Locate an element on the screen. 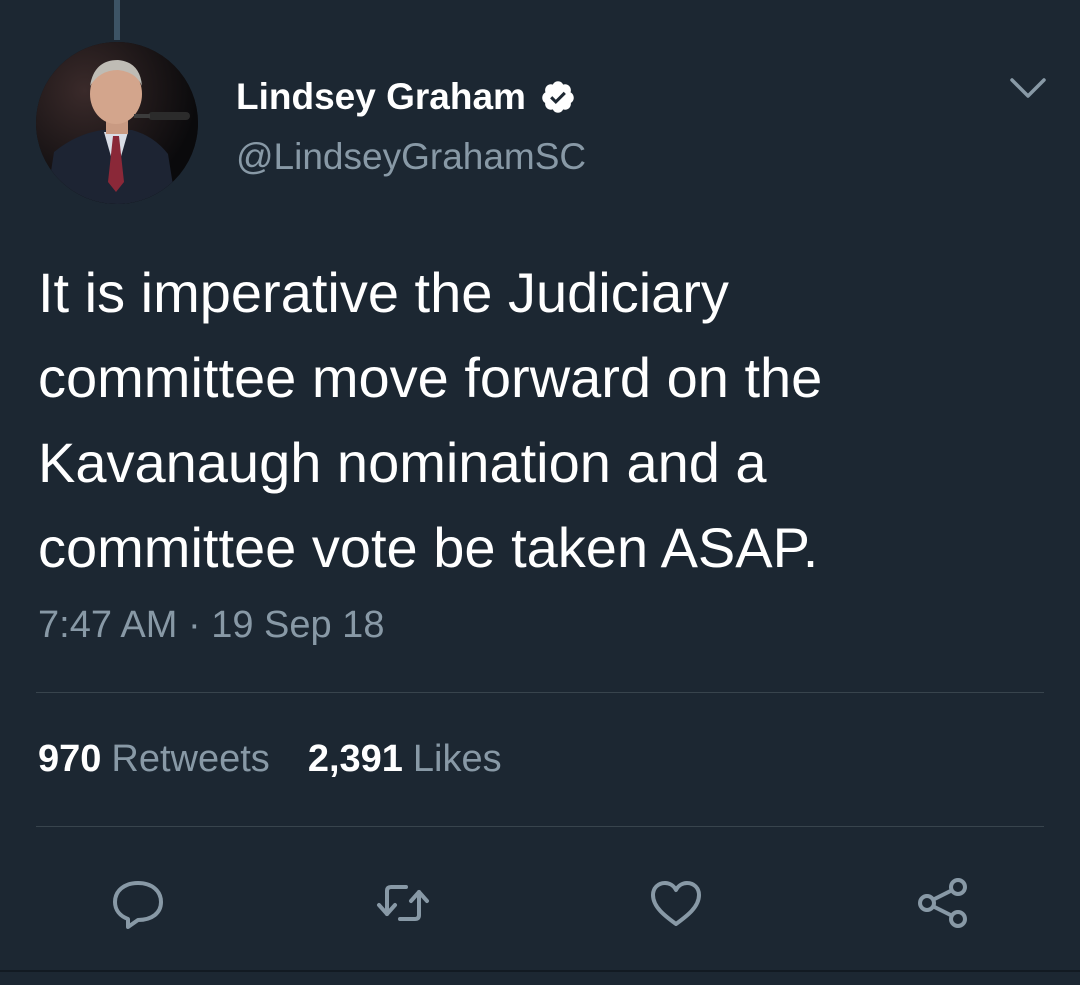  likes-count: 2,391 is located at coordinates (355, 759).